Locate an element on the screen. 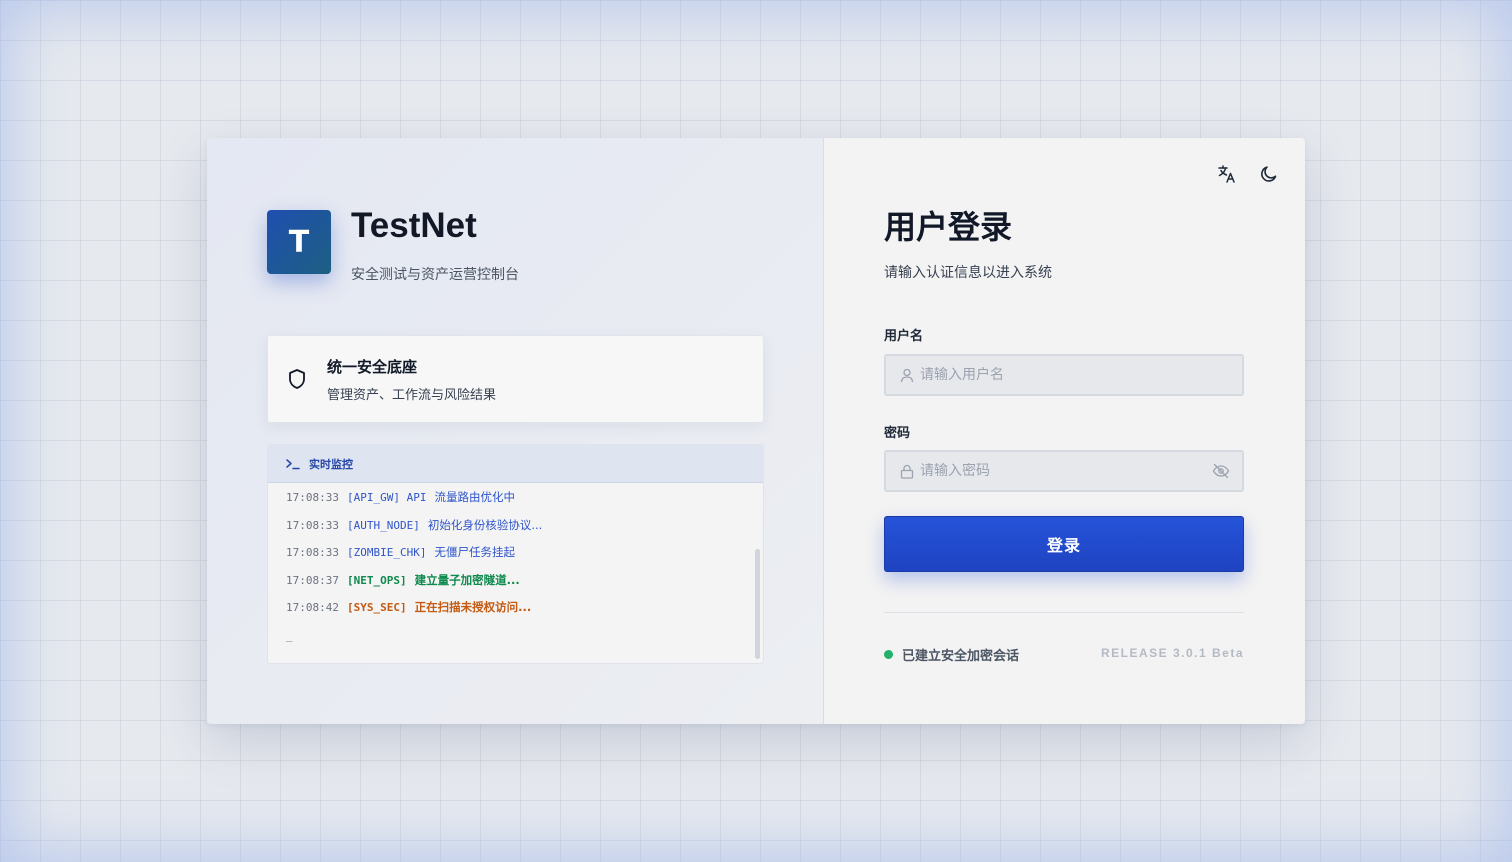  terminal-icon is located at coordinates (293, 463).